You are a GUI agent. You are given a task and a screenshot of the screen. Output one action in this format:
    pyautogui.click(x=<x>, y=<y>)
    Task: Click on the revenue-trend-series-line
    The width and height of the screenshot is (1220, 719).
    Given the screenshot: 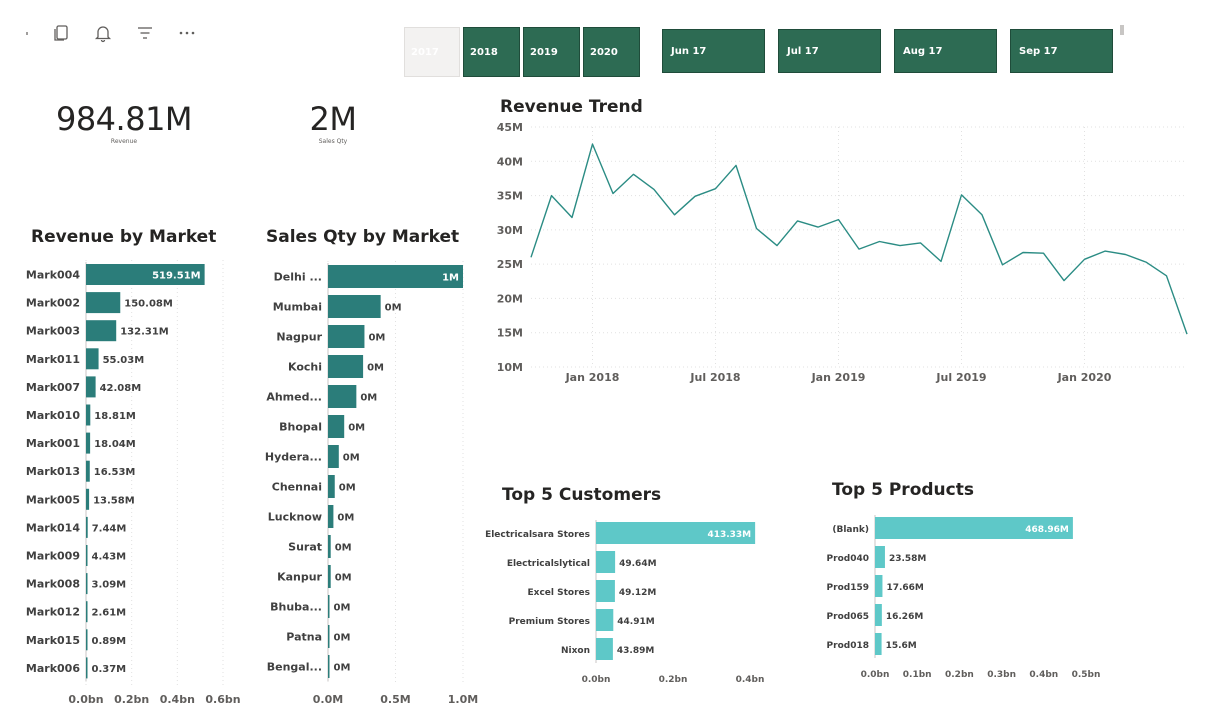 What is the action you would take?
    pyautogui.click(x=859, y=239)
    